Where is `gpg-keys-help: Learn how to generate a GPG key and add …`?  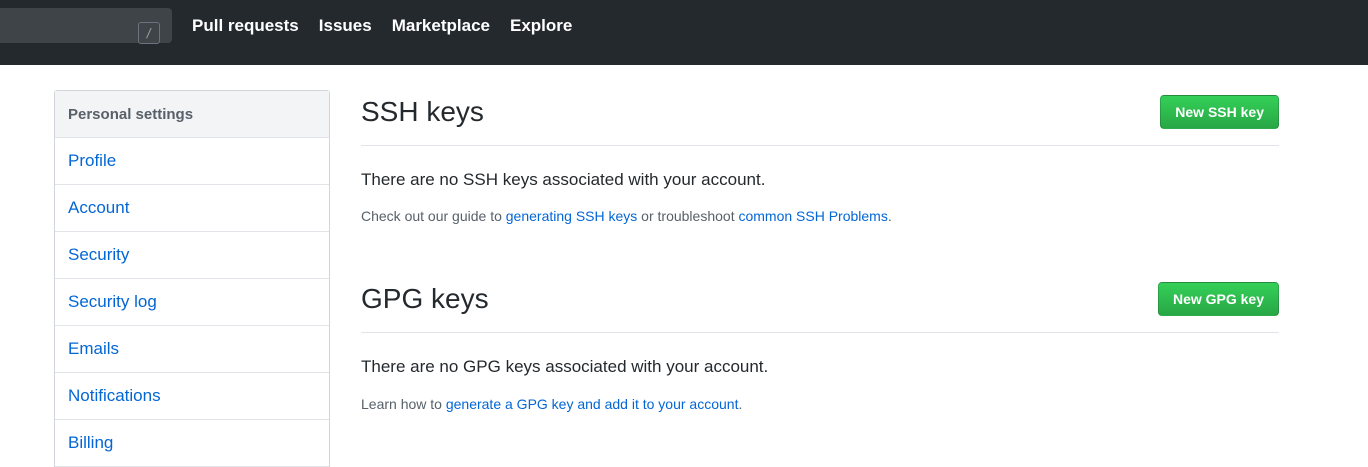
gpg-keys-help: Learn how to generate a GPG key and add … is located at coordinates (551, 404).